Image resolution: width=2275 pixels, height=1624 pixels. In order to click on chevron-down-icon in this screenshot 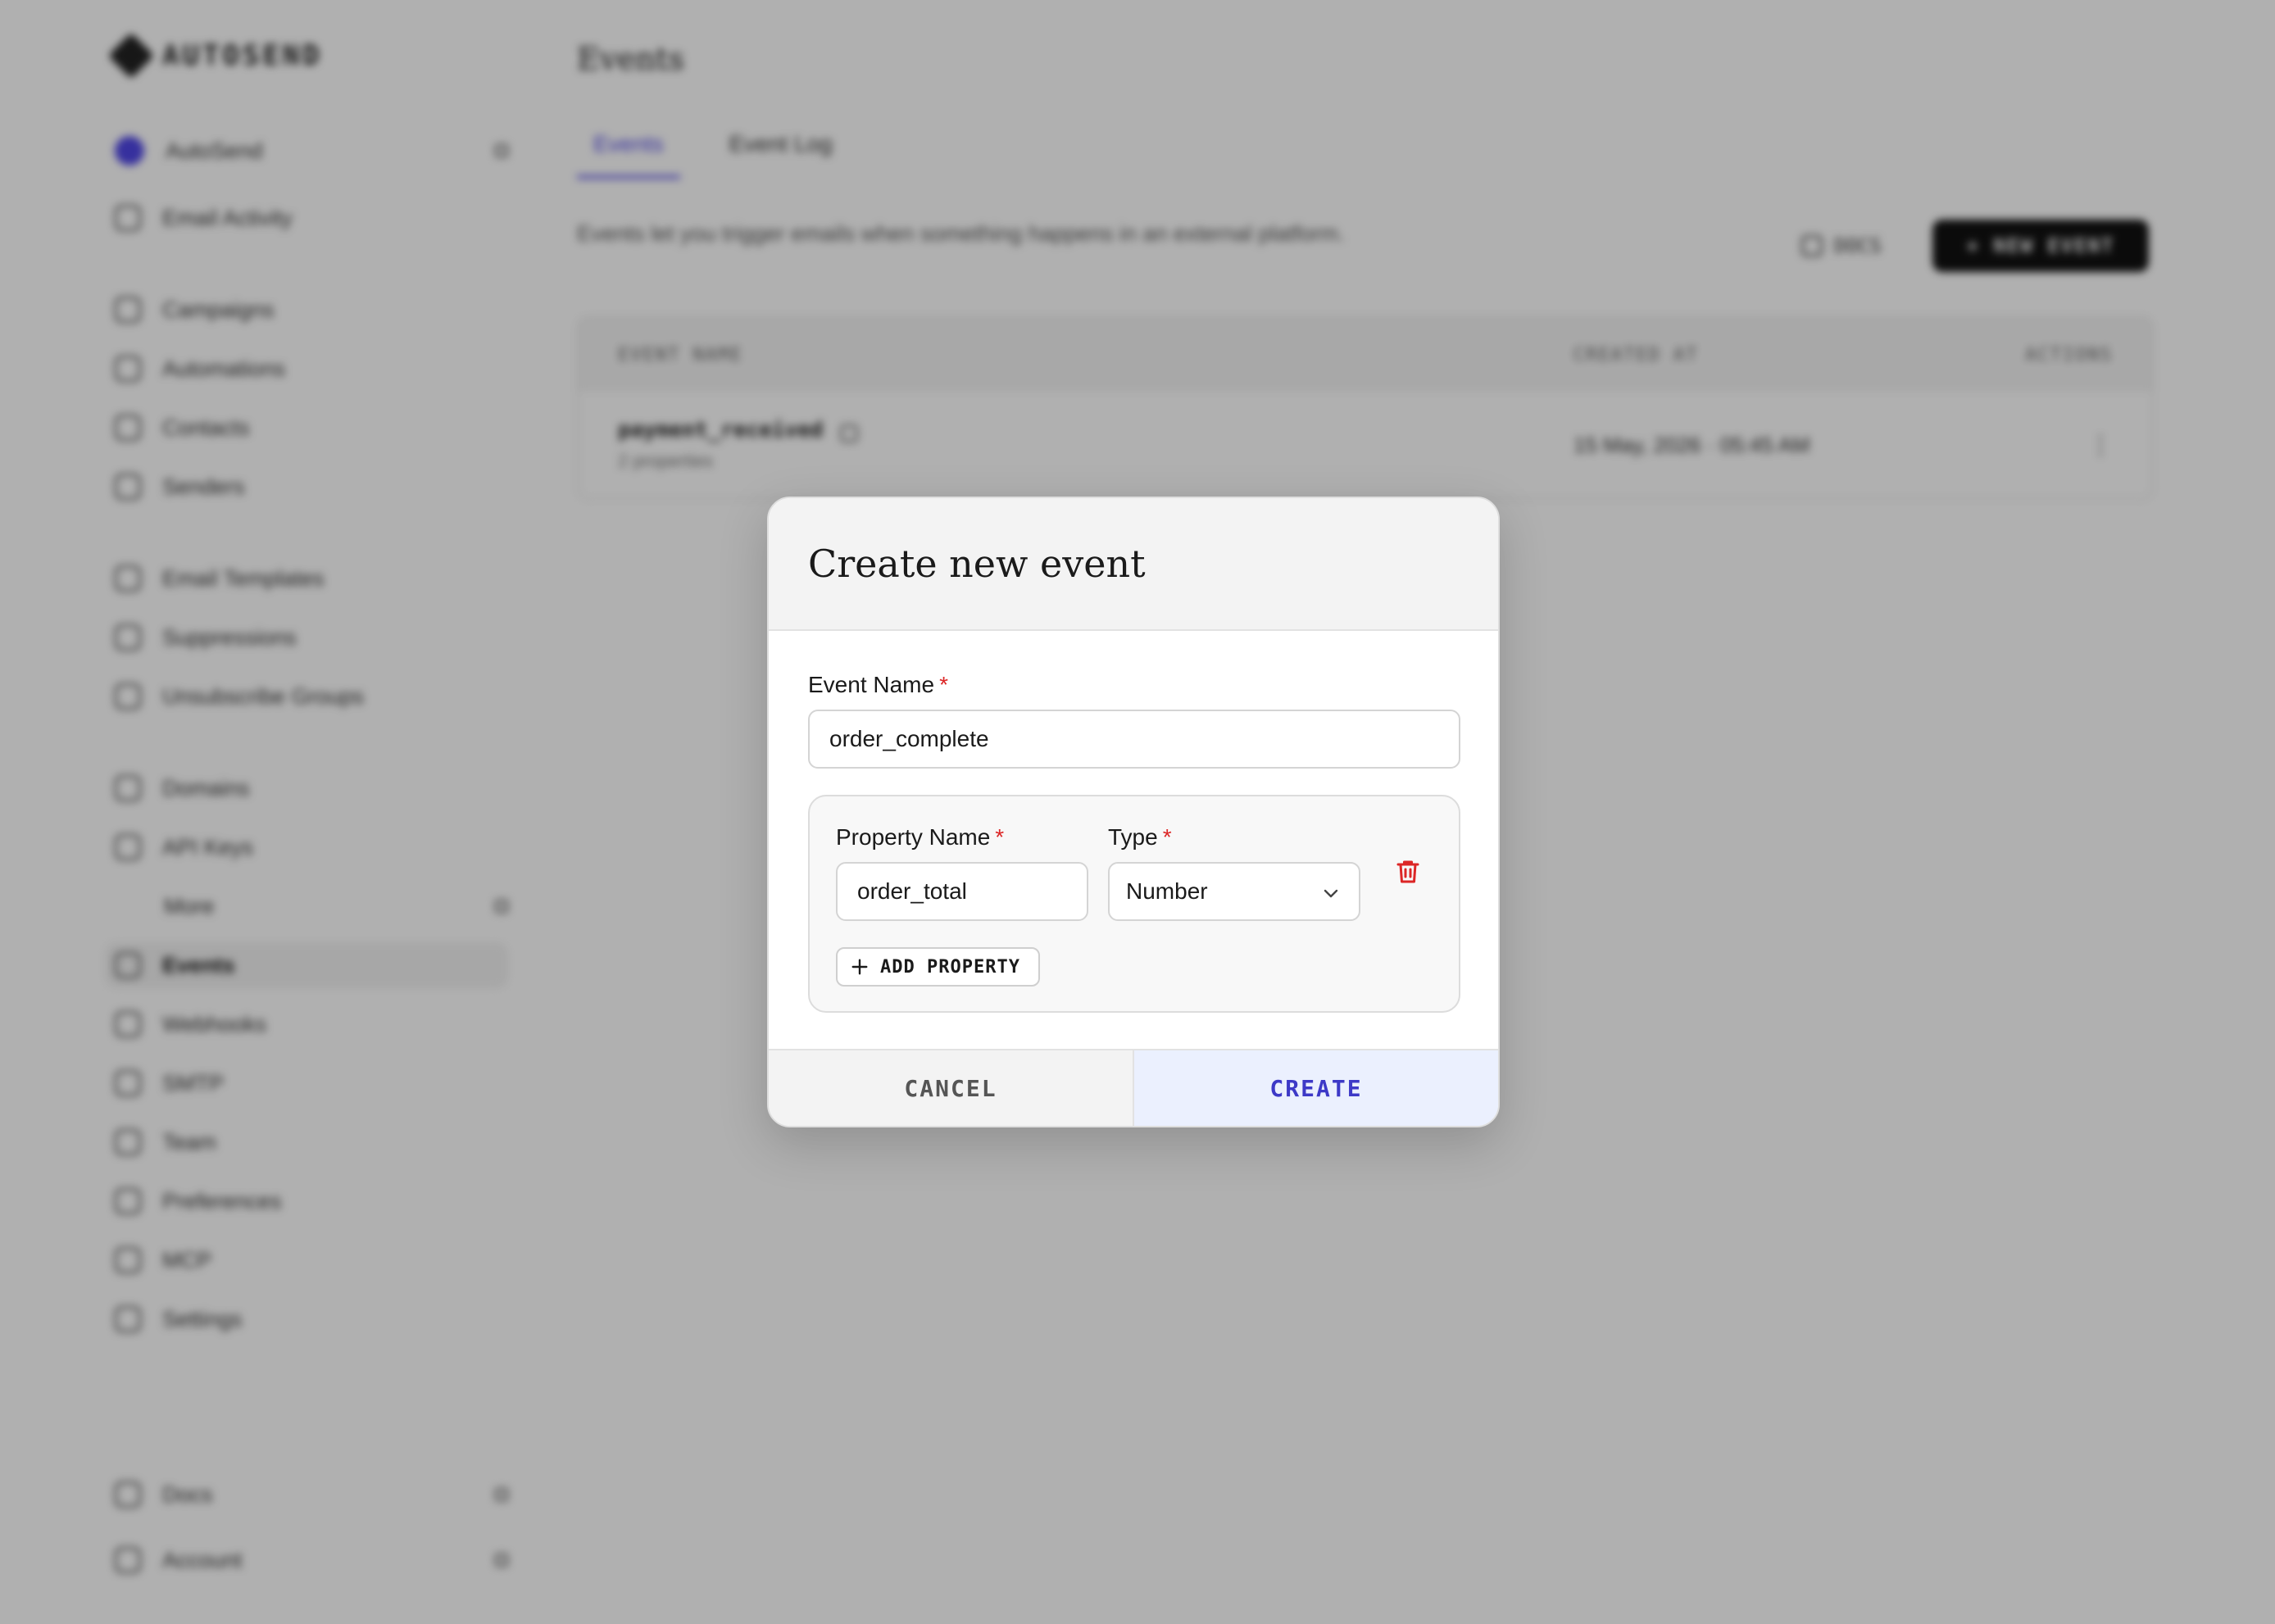, I will do `click(1331, 894)`.